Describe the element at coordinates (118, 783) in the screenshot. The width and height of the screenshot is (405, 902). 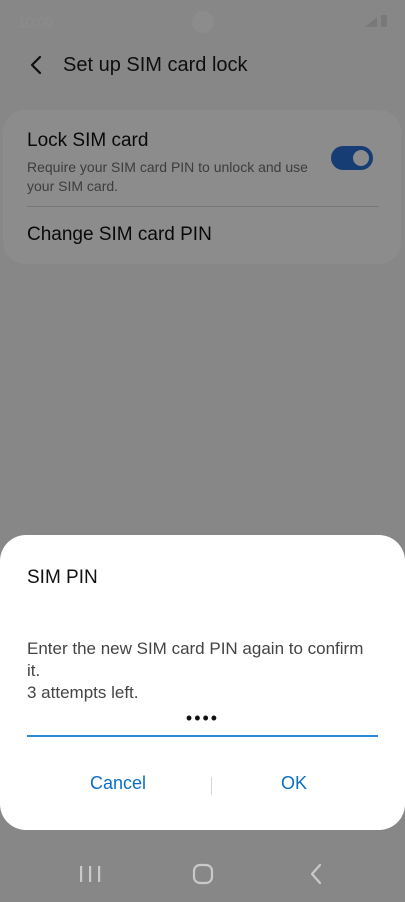
I see `cancel-button: Cancel` at that location.